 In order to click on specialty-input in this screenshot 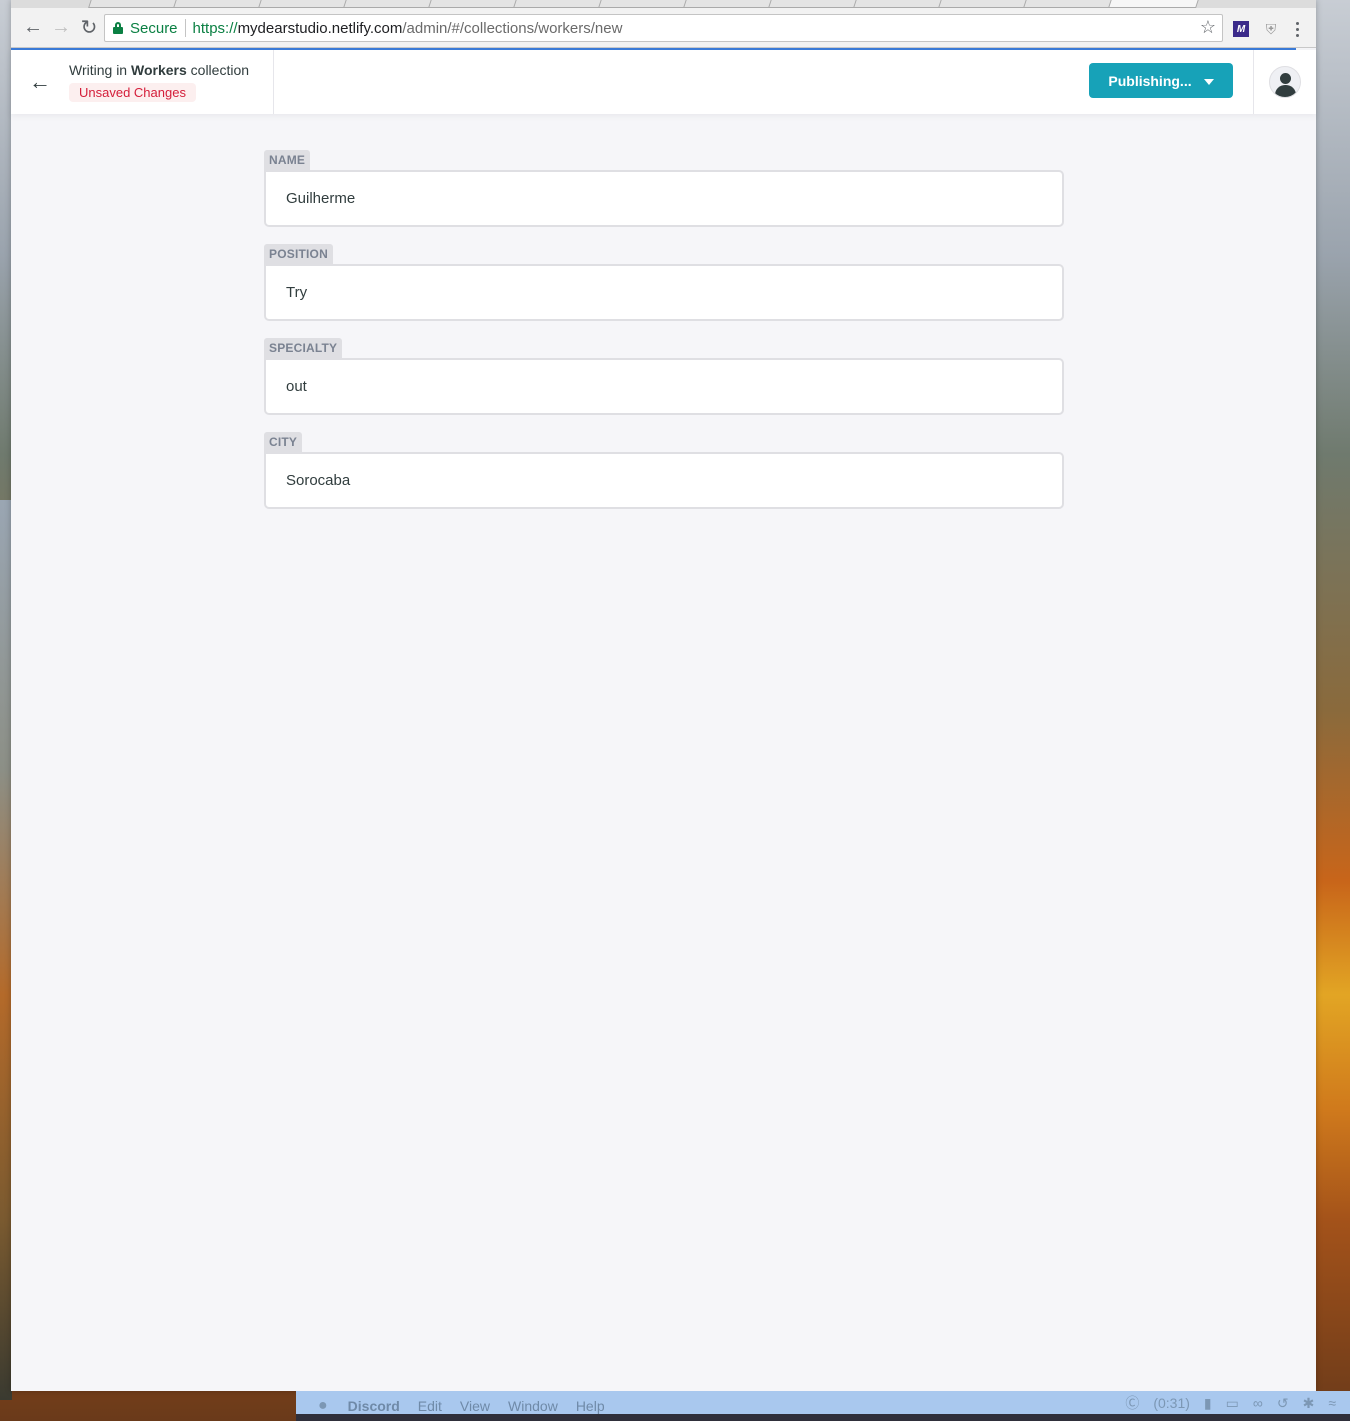, I will do `click(664, 386)`.